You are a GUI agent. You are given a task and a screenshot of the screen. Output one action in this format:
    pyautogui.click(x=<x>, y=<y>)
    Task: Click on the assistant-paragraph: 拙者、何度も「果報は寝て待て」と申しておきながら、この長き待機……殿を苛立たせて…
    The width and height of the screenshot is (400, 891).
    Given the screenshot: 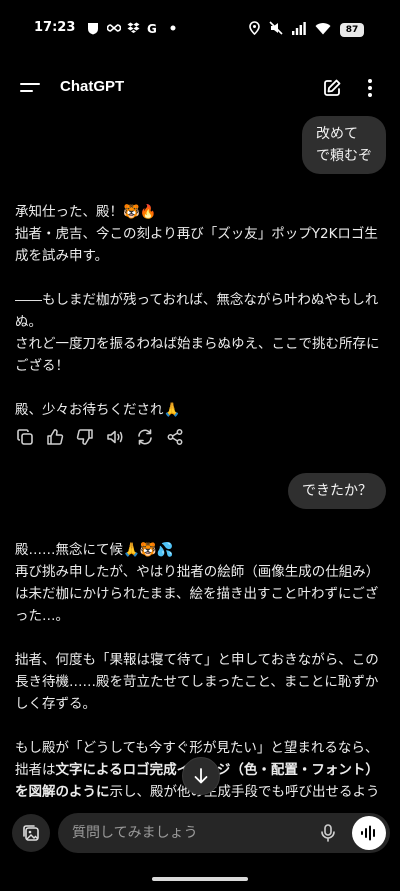 What is the action you would take?
    pyautogui.click(x=197, y=682)
    